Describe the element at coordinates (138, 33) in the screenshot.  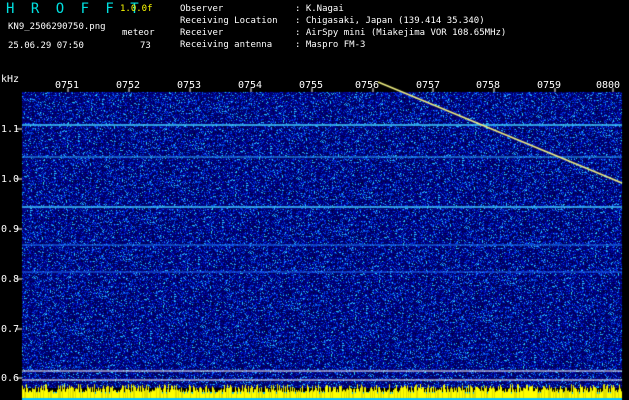
I see `mode-label: meteor` at that location.